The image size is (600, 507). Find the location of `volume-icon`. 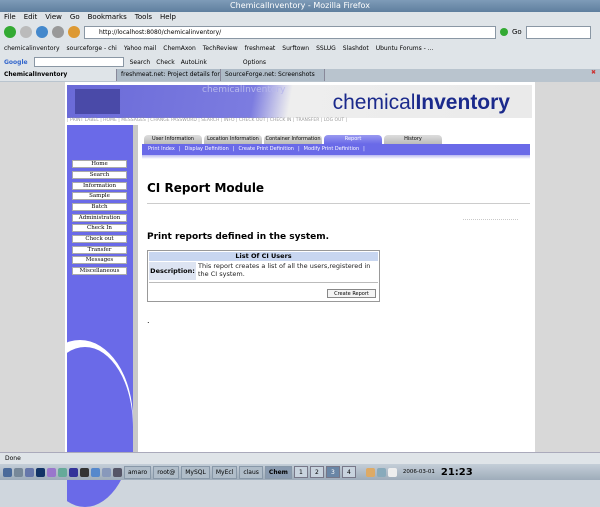

volume-icon is located at coordinates (381, 472).